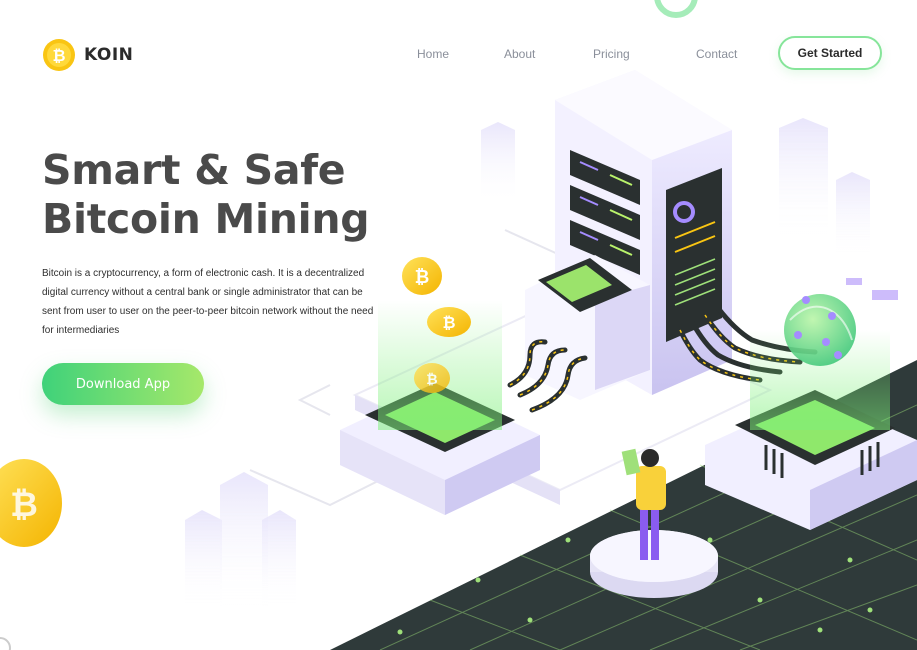 The height and width of the screenshot is (650, 917). What do you see at coordinates (611, 54) in the screenshot?
I see `nav-pricing: Pricing` at bounding box center [611, 54].